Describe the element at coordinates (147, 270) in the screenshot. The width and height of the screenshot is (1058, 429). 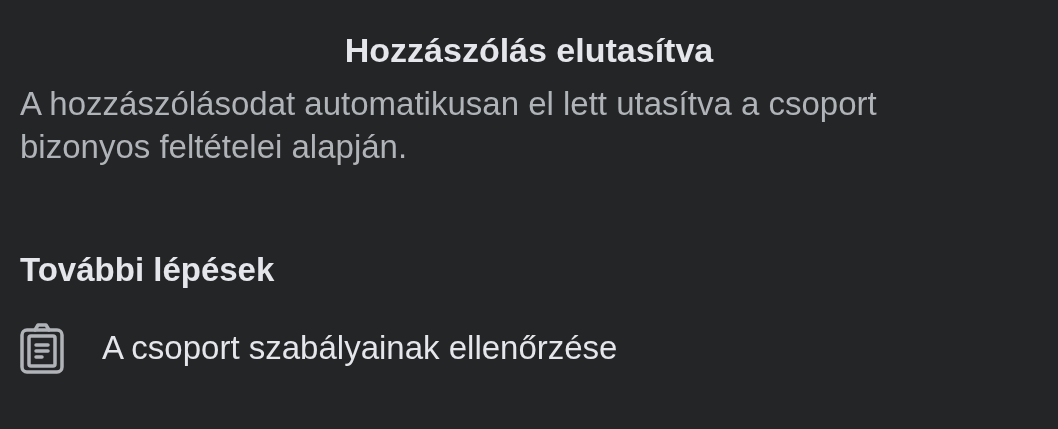
I see `section-heading: További lépések` at that location.